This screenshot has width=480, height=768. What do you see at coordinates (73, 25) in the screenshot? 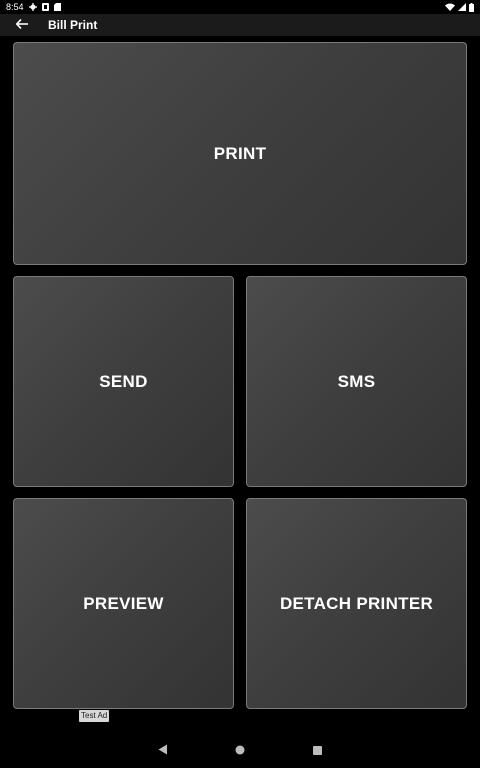
I see `page-title: Bill Print` at bounding box center [73, 25].